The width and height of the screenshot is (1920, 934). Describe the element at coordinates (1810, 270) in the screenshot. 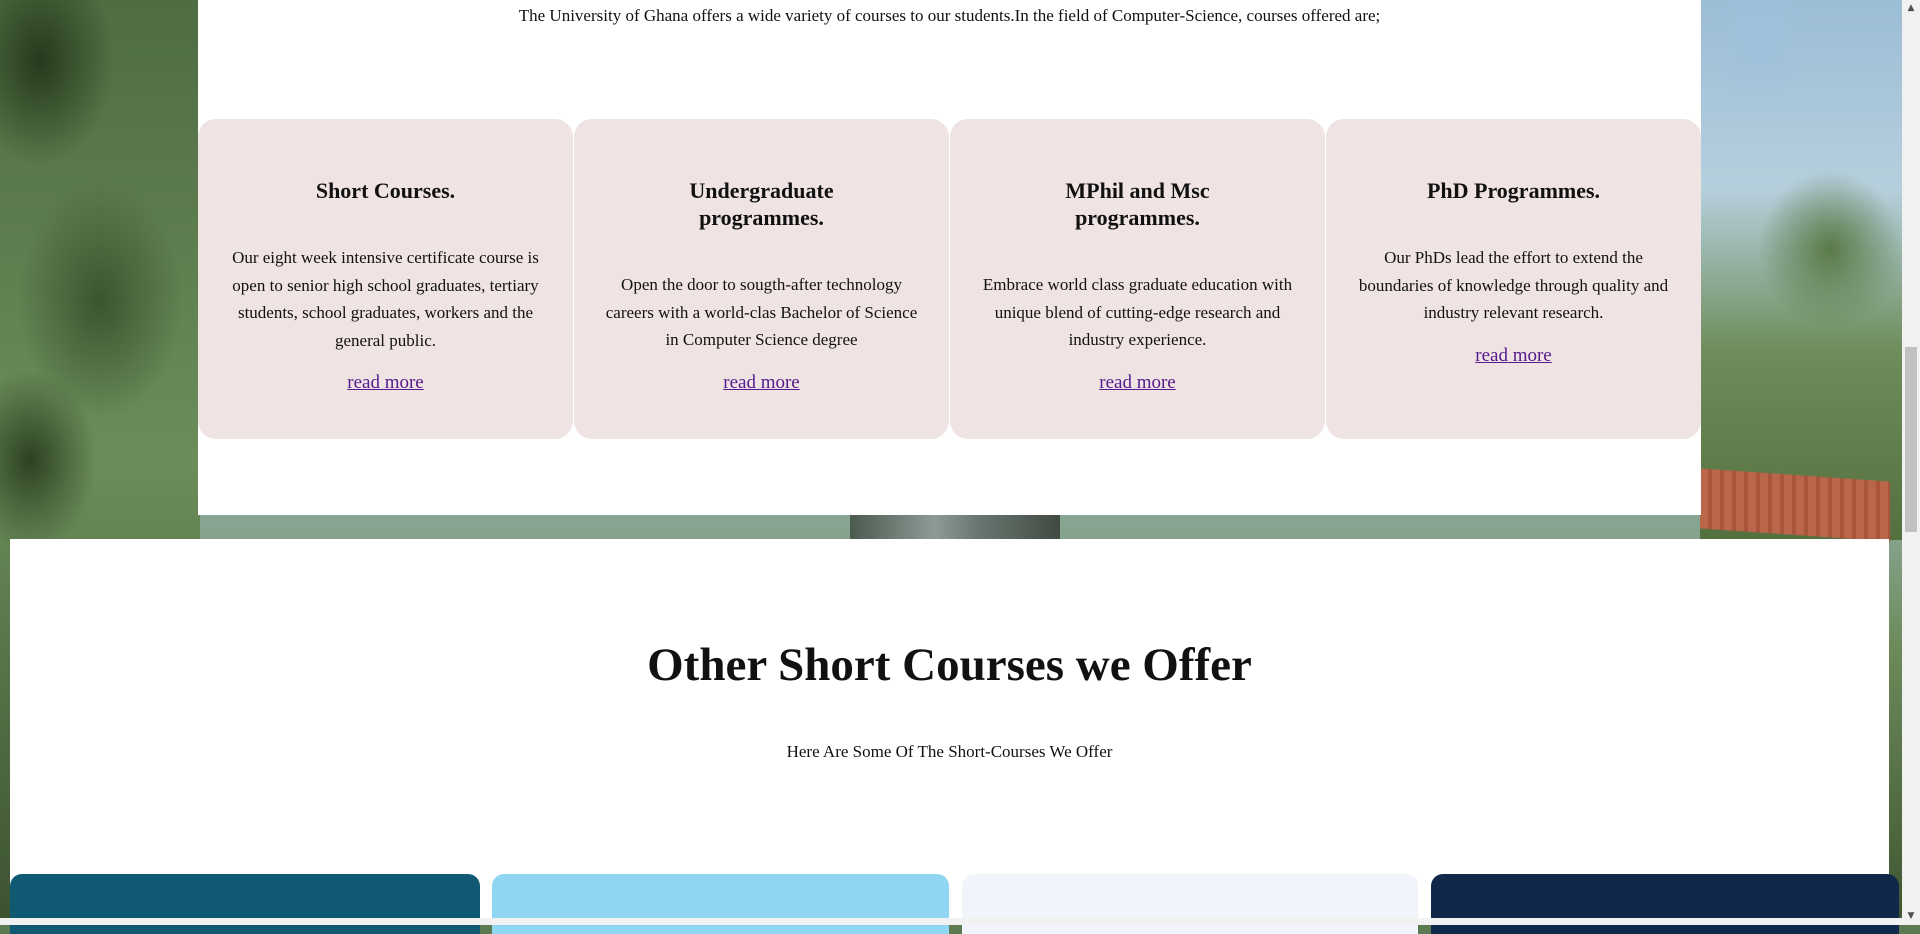

I see `background-trees-right` at that location.